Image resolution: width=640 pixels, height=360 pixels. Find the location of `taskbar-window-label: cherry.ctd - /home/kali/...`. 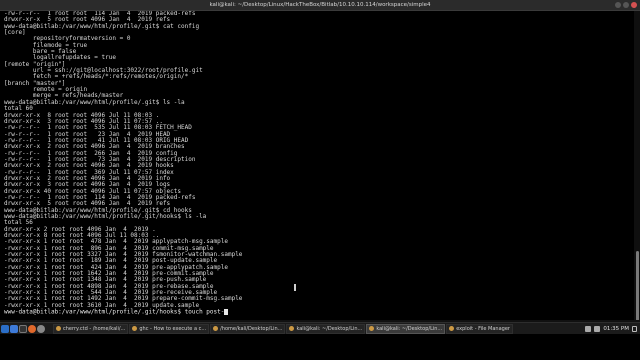

taskbar-window-label: cherry.ctd - /home/kali/... is located at coordinates (94, 328).